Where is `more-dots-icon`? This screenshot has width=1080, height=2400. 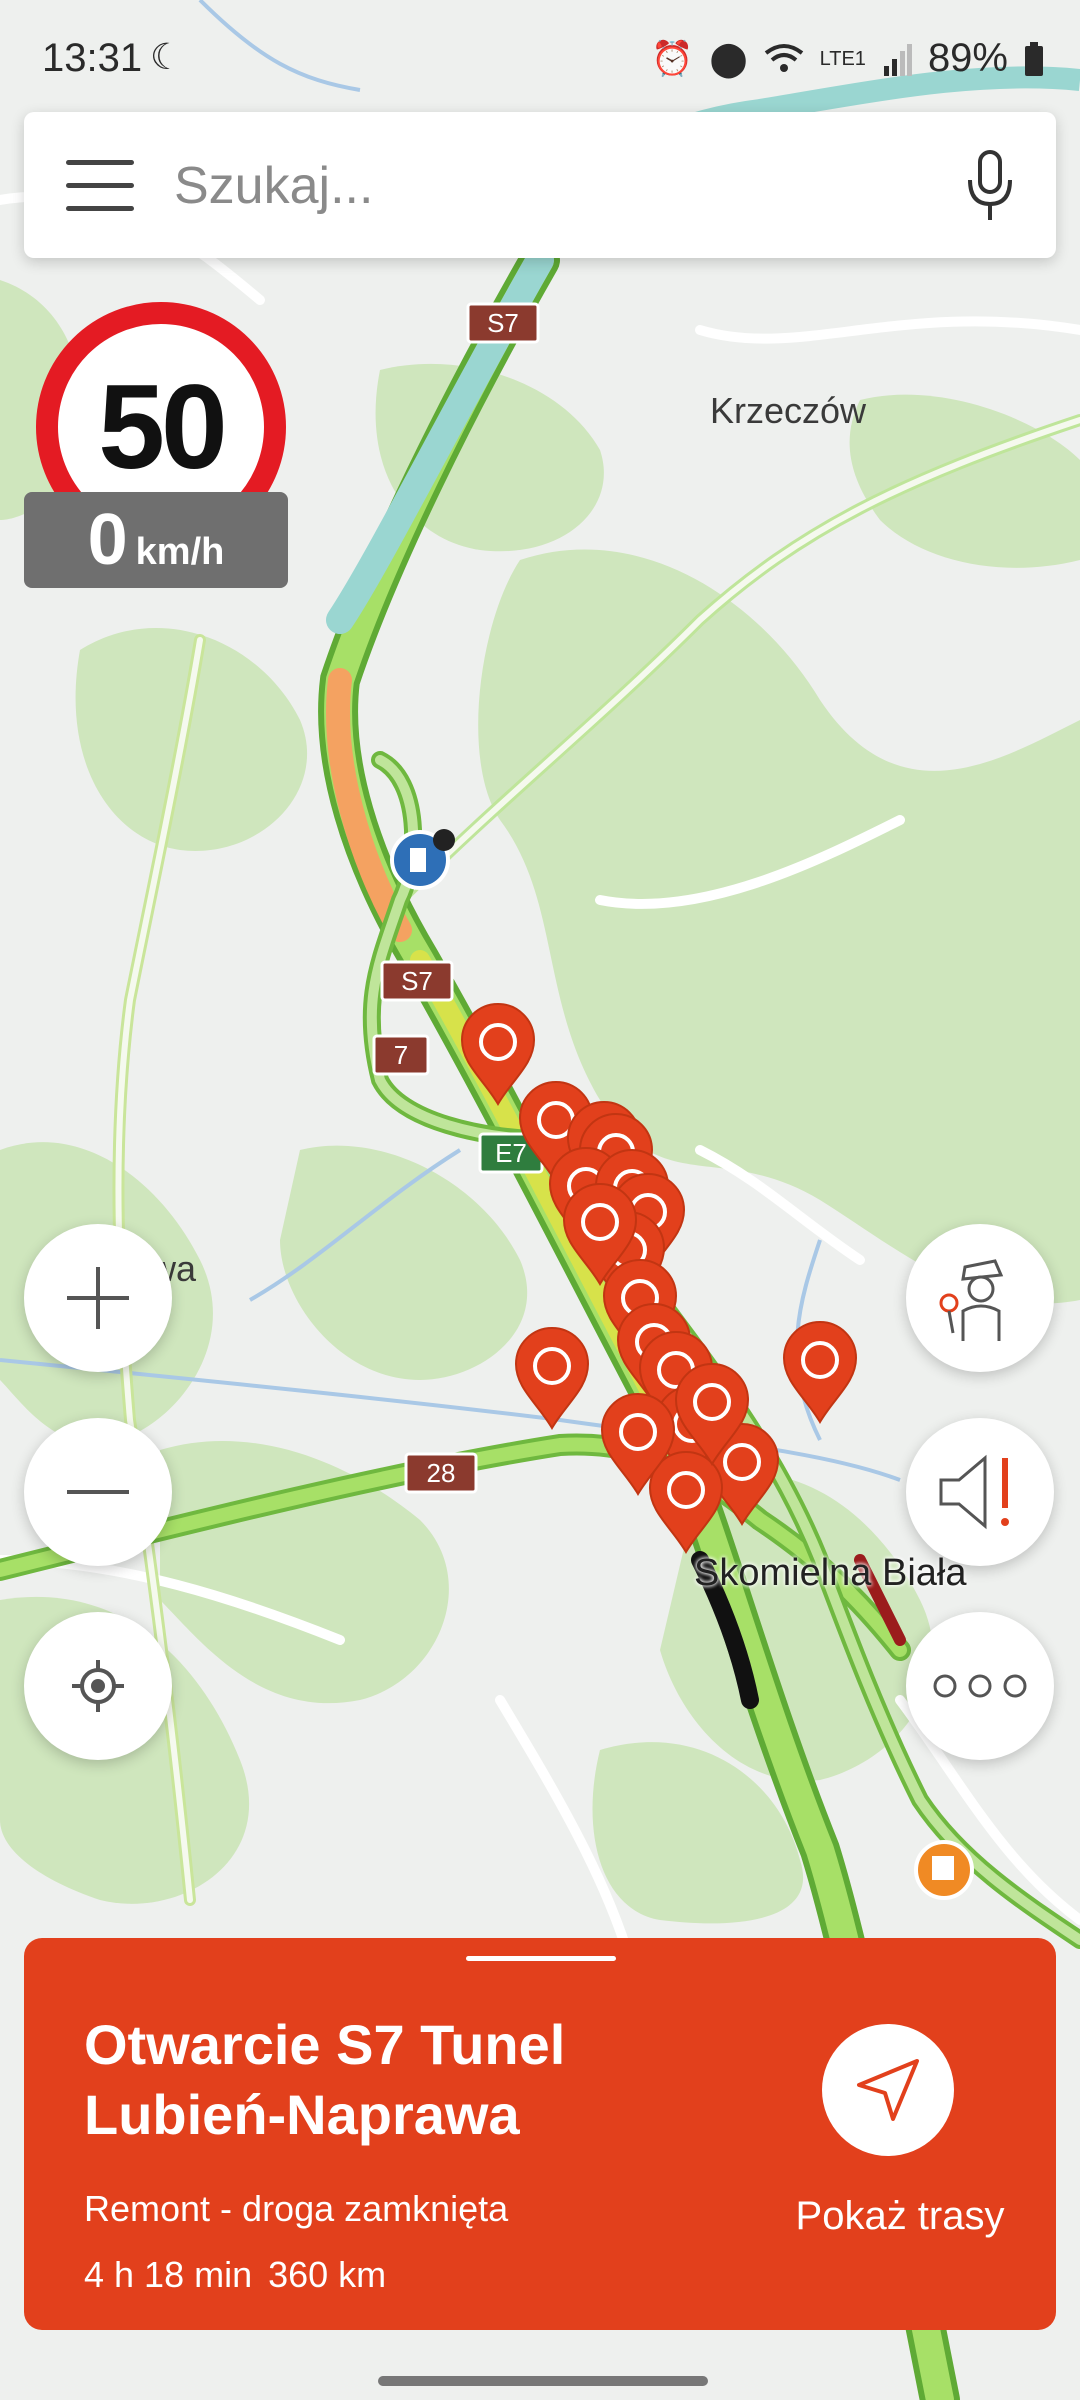
more-dots-icon is located at coordinates (980, 1686).